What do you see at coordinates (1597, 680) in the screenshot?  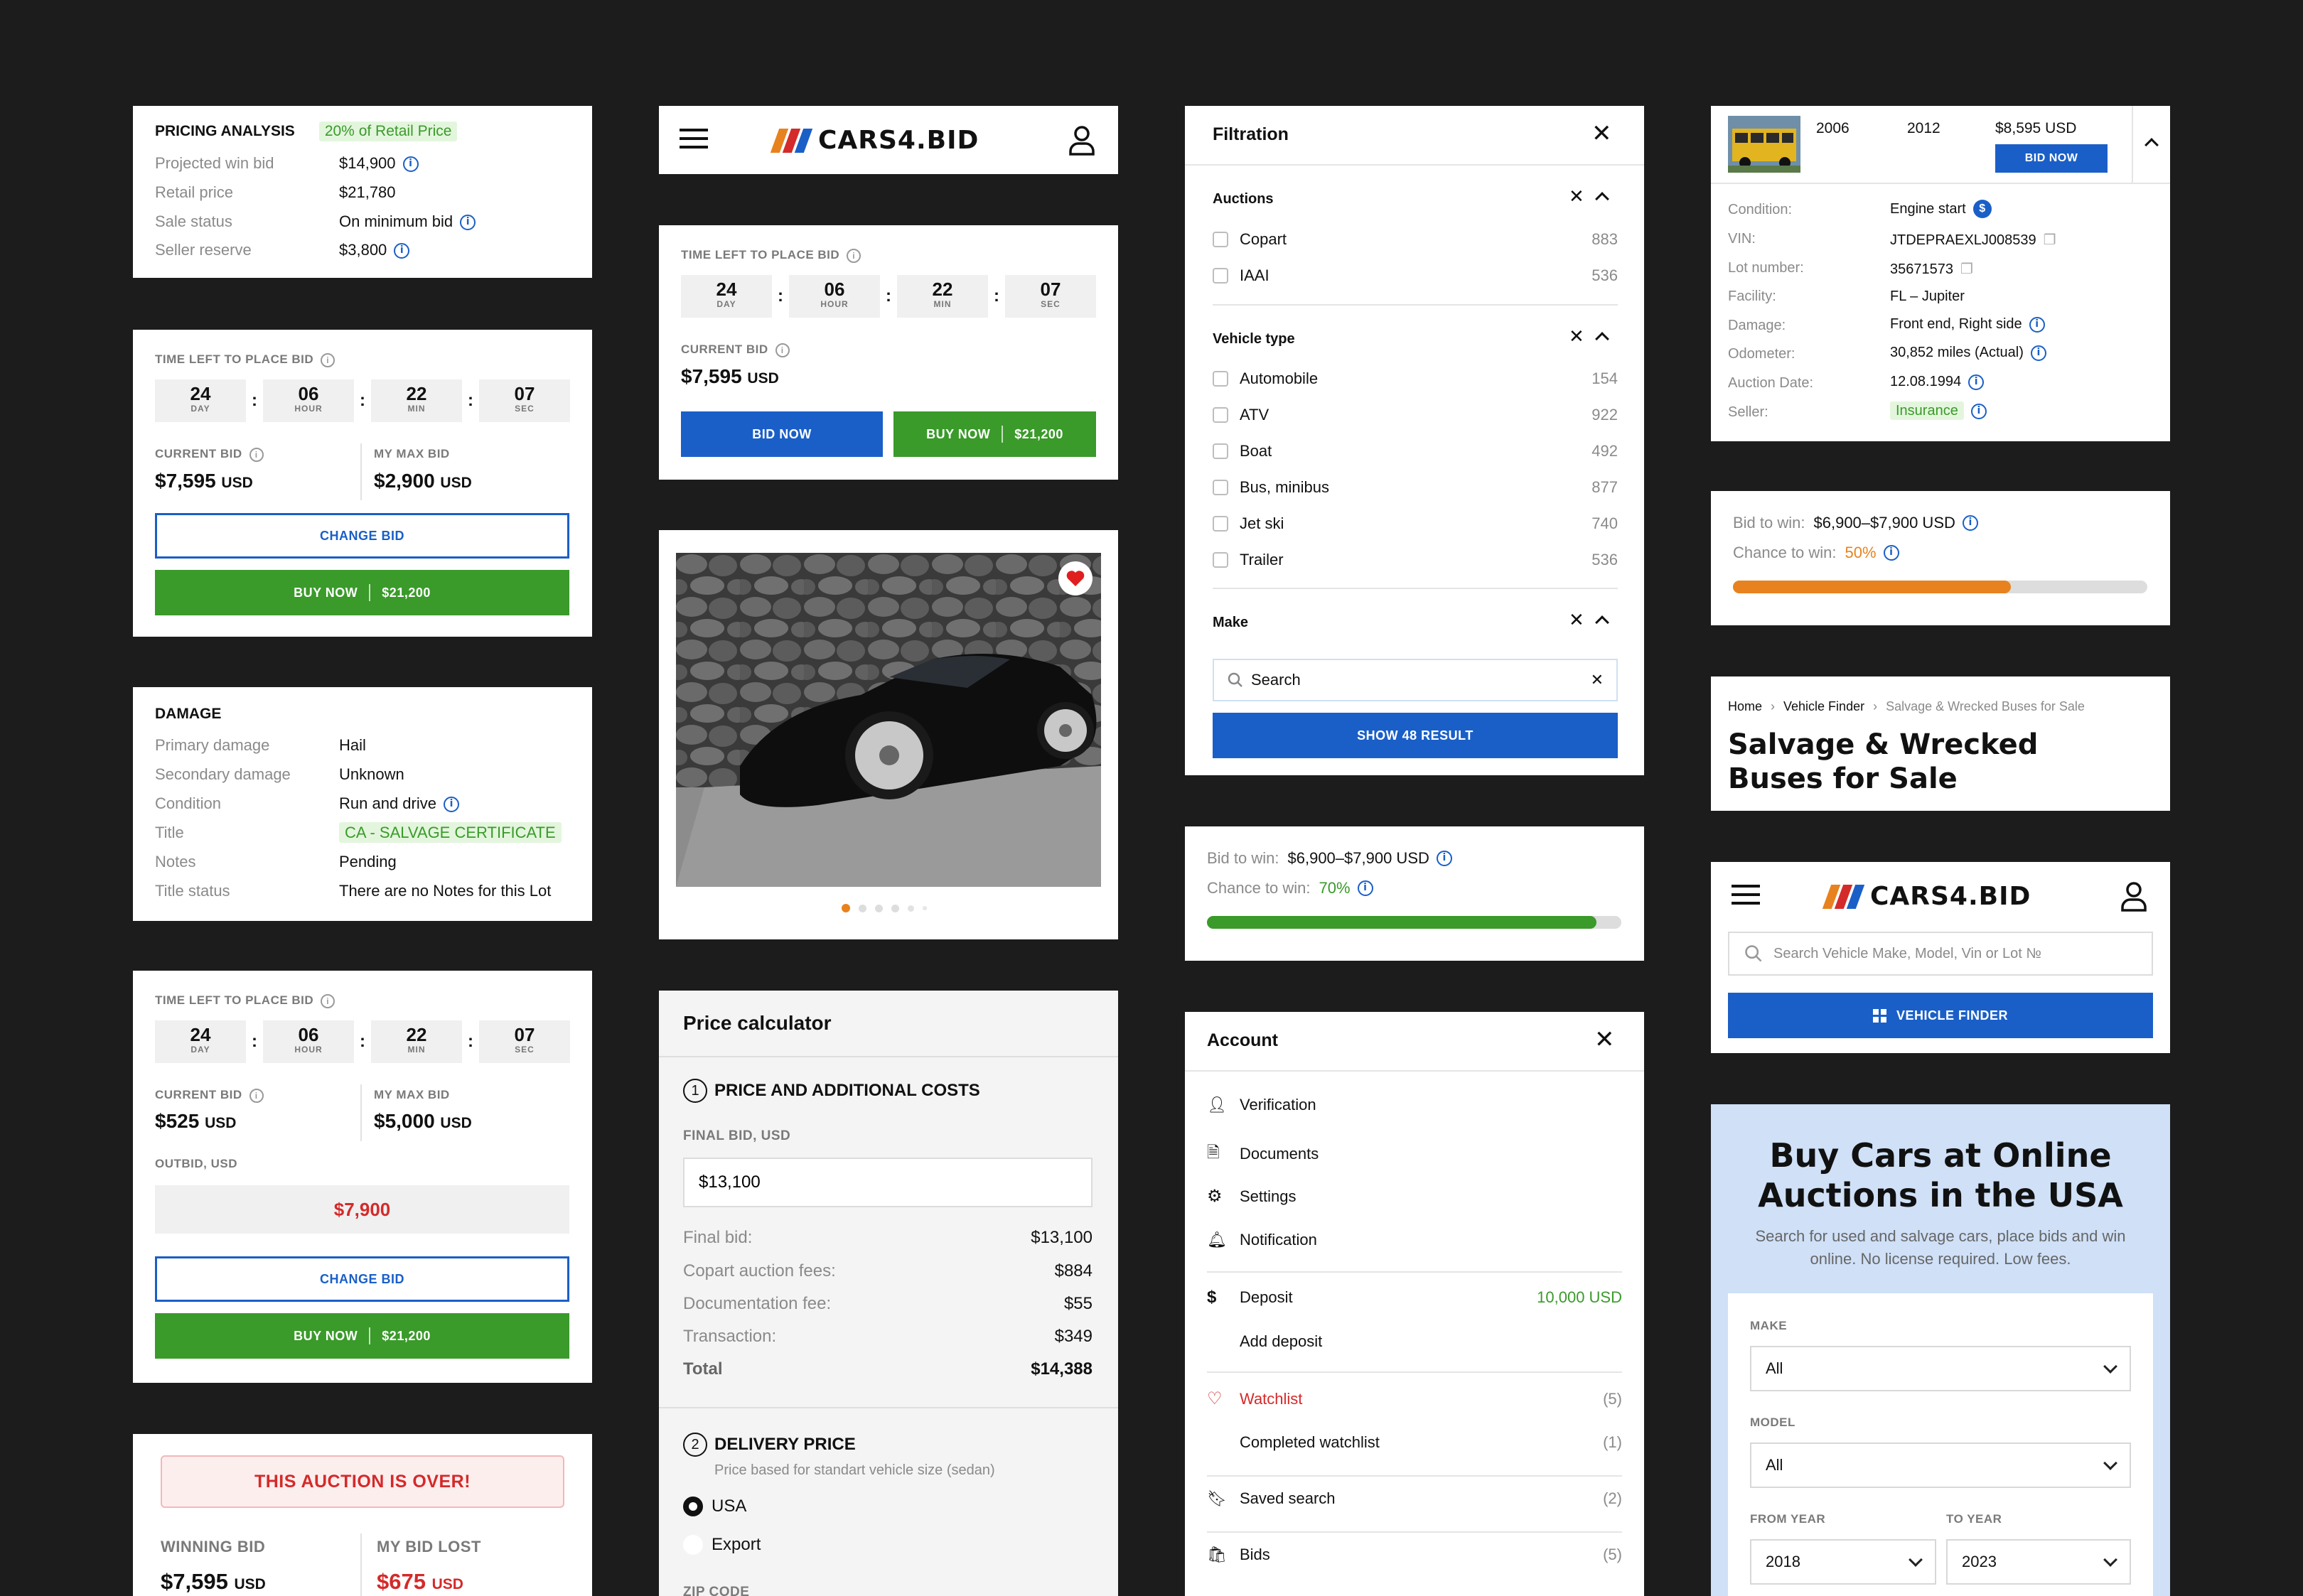 I see `clear-search-icon: ✕` at bounding box center [1597, 680].